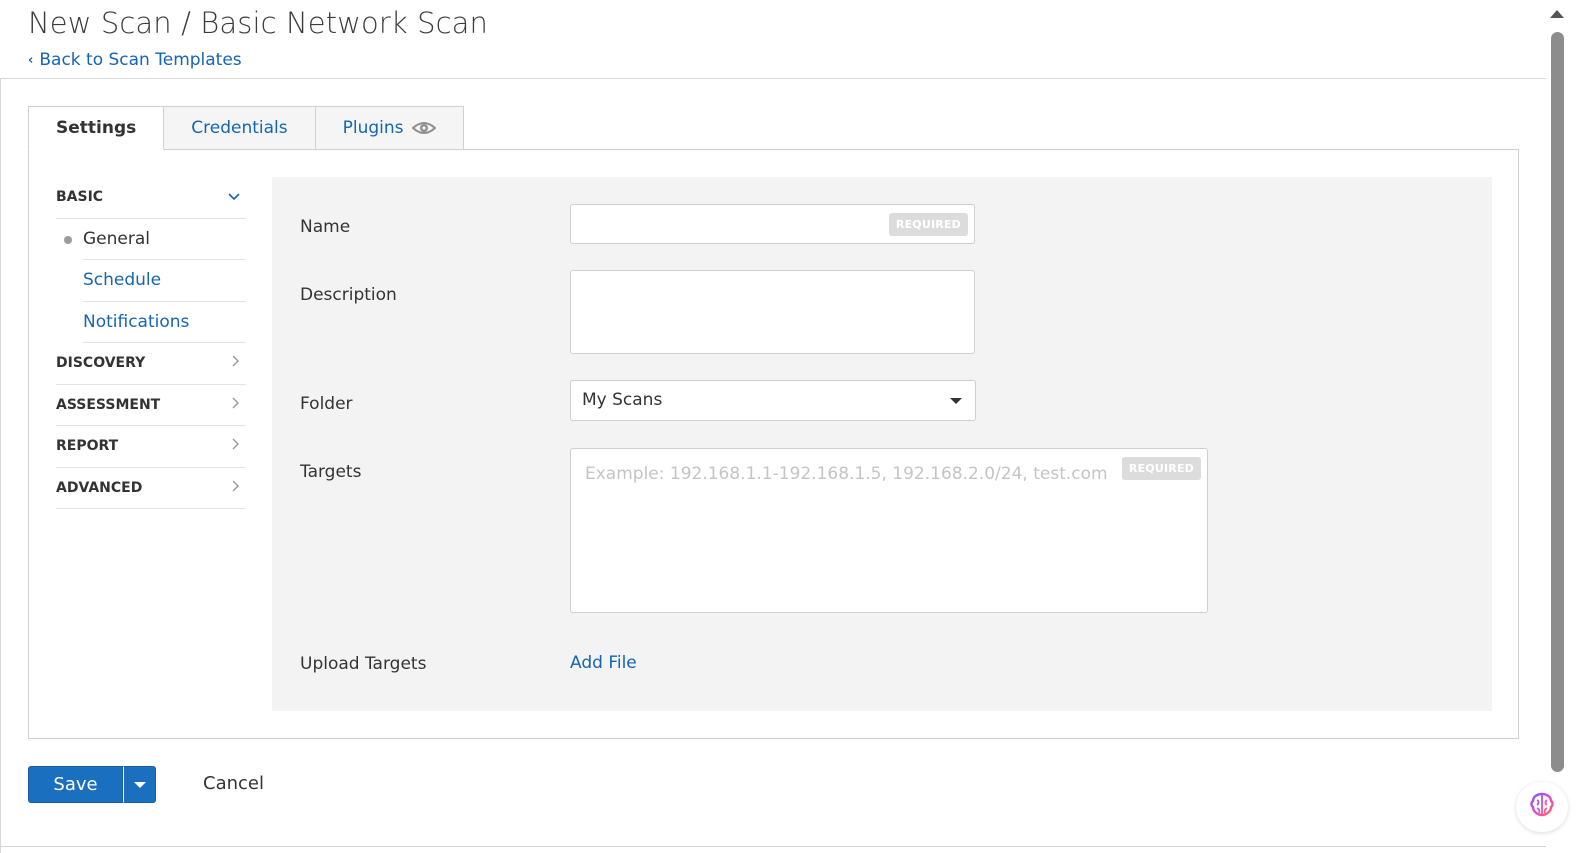  What do you see at coordinates (331, 472) in the screenshot?
I see `targets-label: Targets` at bounding box center [331, 472].